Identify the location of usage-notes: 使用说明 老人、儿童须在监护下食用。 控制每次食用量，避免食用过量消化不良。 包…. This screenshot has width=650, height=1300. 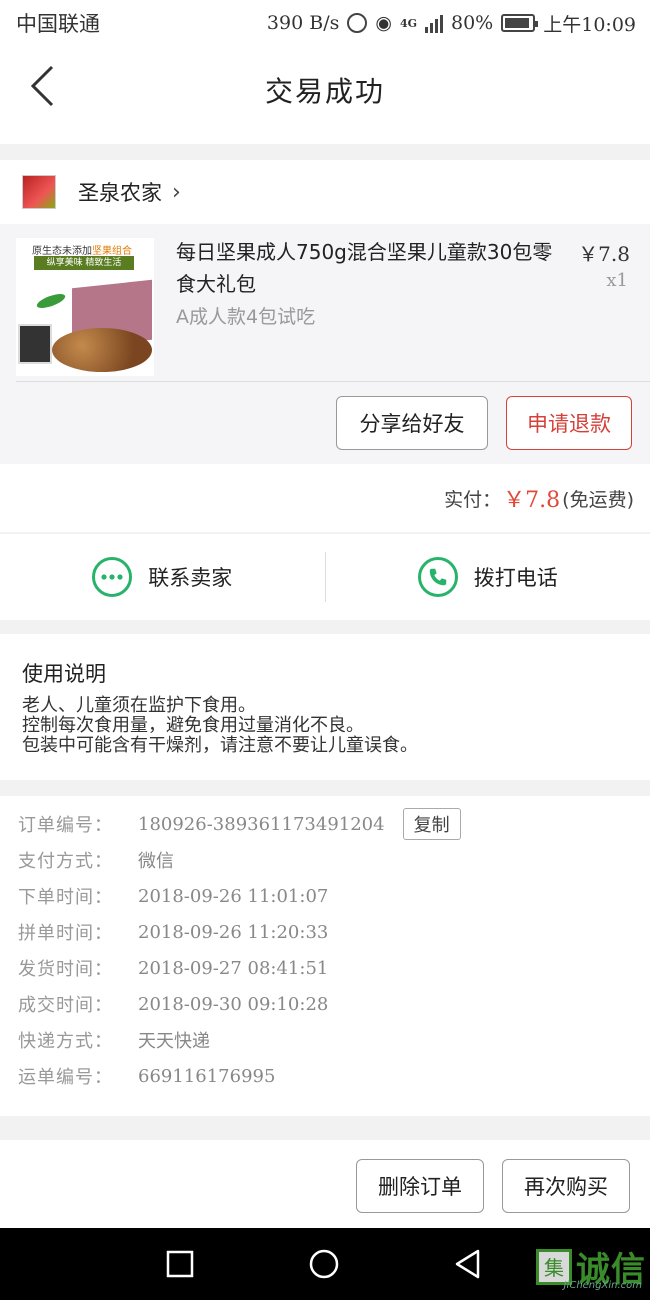
(325, 707).